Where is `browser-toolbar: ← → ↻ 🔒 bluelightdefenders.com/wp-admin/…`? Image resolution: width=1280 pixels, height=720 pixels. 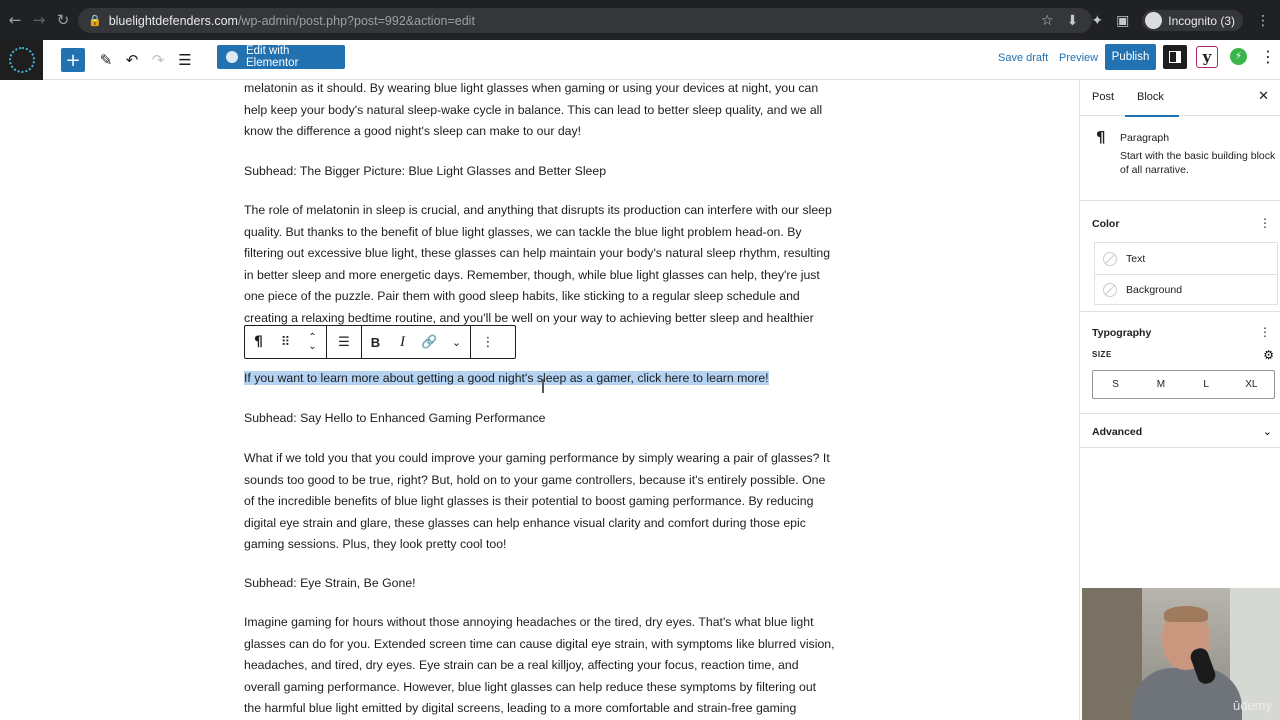 browser-toolbar: ← → ↻ 🔒 bluelightdefenders.com/wp-admin/… is located at coordinates (640, 20).